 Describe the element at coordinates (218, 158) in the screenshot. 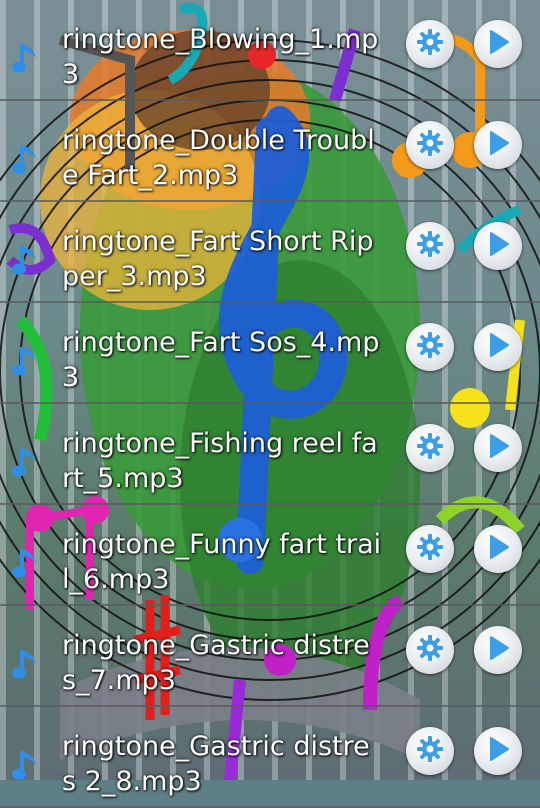

I see `ringtone-title: ringtone_Double Trouble Fart_2.mp3` at that location.